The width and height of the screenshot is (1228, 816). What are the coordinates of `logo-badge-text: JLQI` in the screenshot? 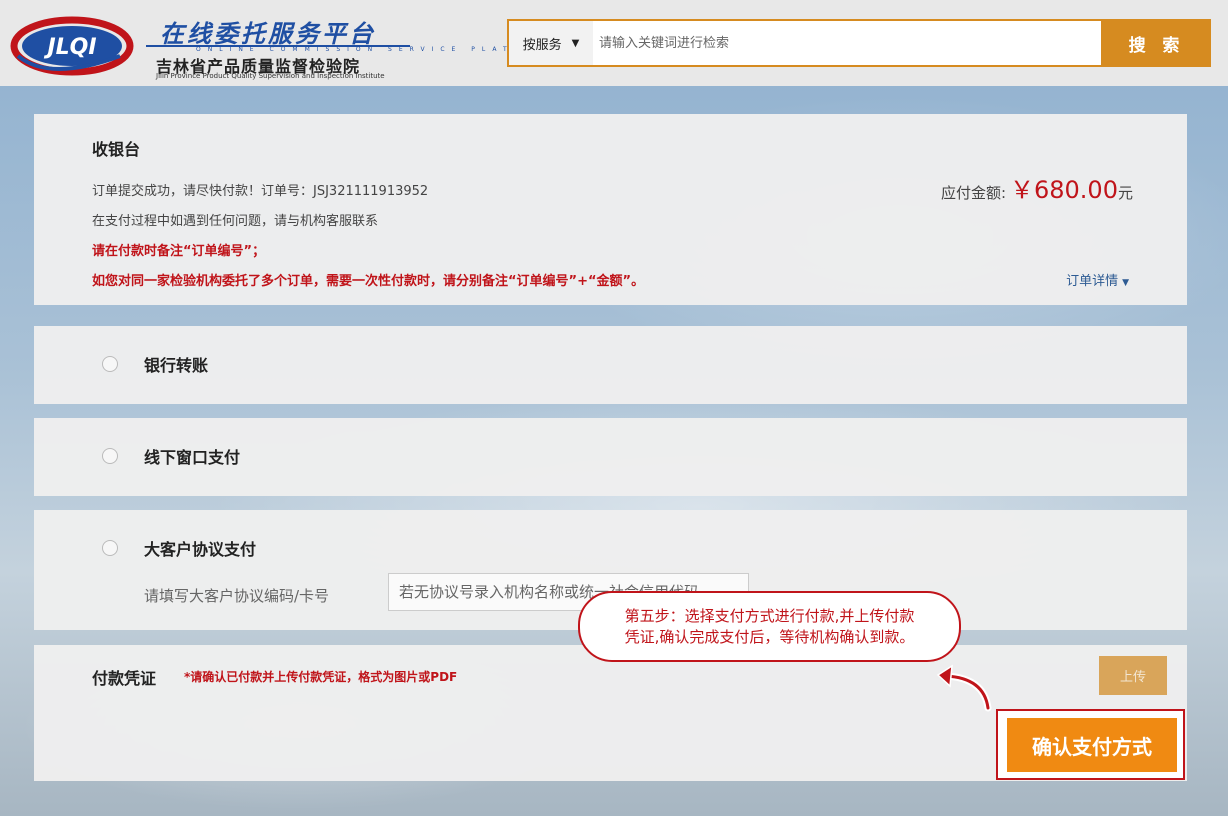 It's located at (69, 47).